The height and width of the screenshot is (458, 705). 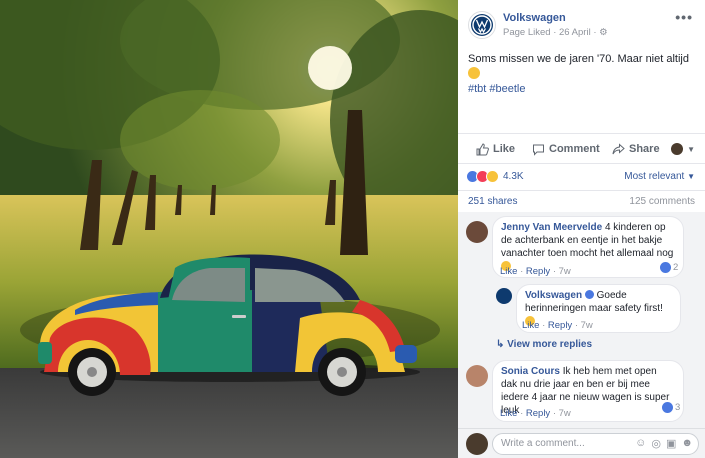 I want to click on reply-arrow-icon: ↳, so click(x=500, y=344).